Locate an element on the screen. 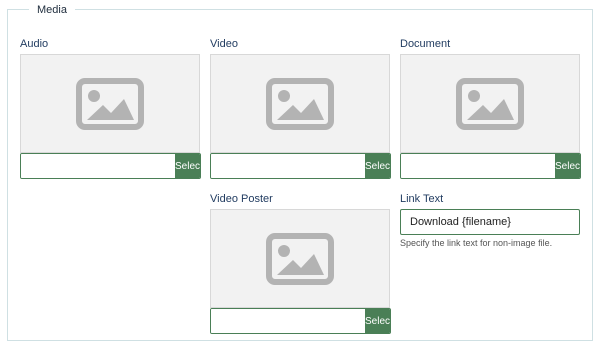 The image size is (600, 350). document-preview is located at coordinates (490, 103).